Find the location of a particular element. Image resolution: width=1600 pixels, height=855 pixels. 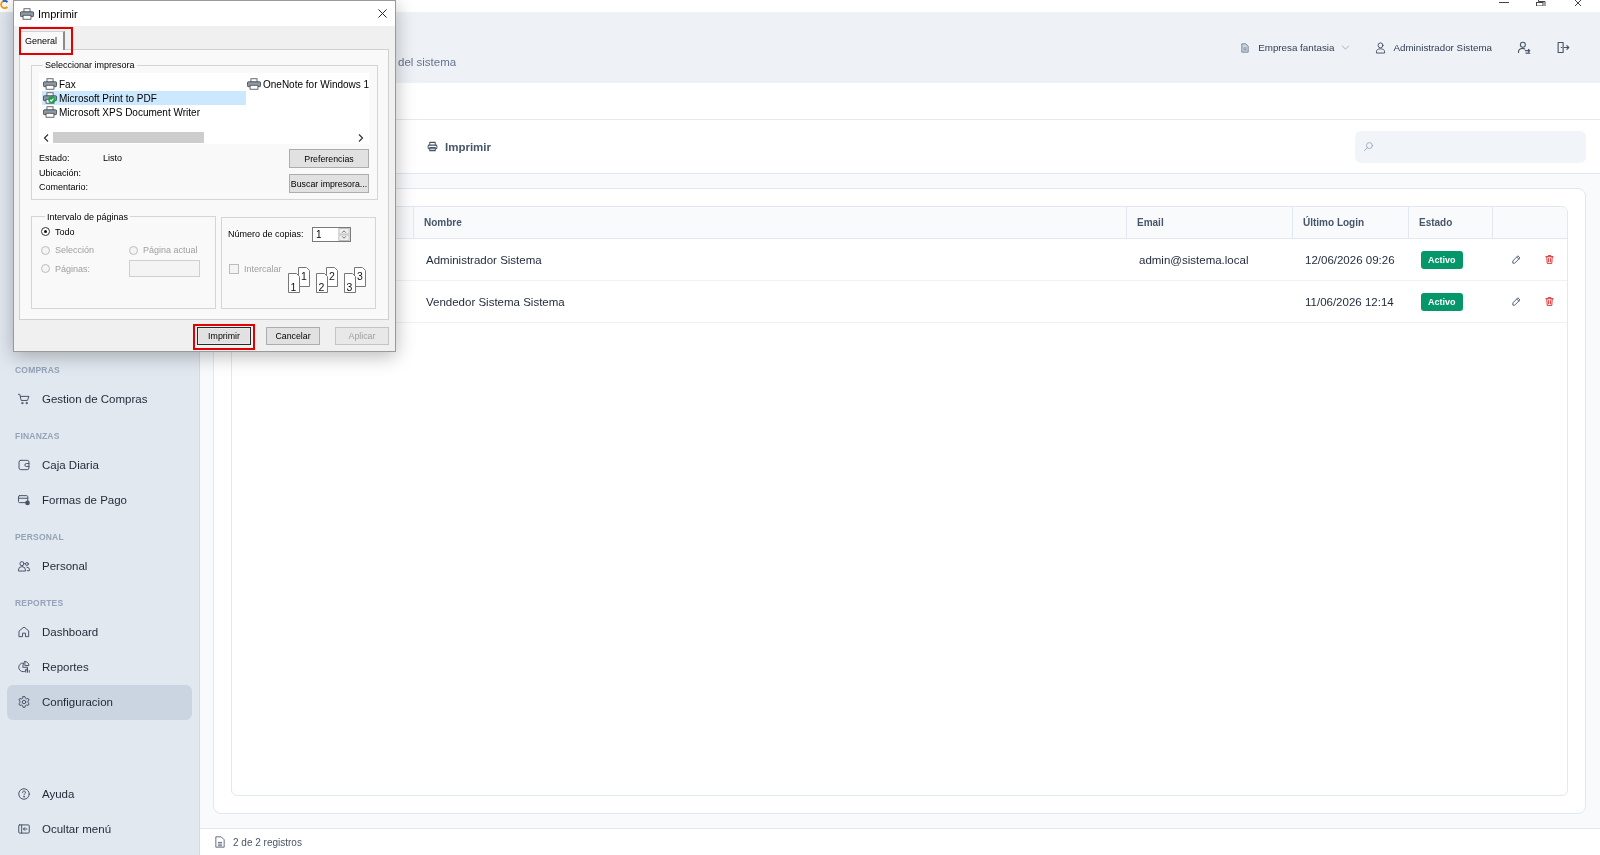

field-label: Comentario: is located at coordinates (64, 187).